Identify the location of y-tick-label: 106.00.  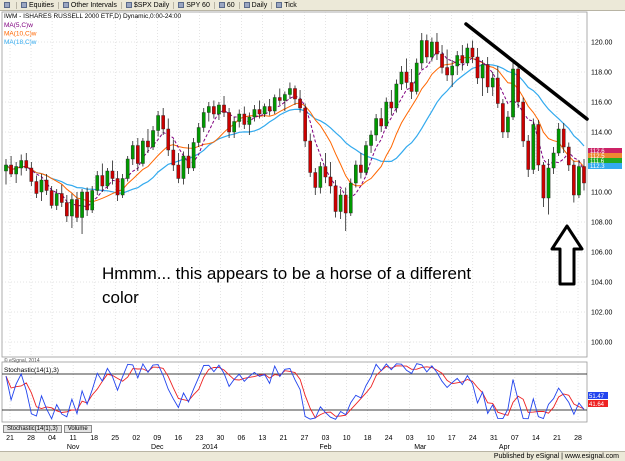
(602, 253).